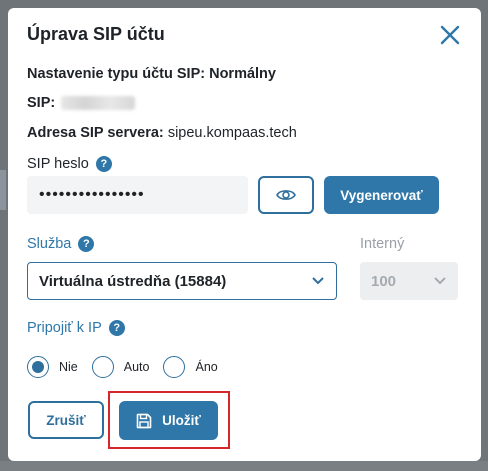 This screenshot has width=488, height=471. What do you see at coordinates (190, 367) in the screenshot?
I see `radio-ano: Áno` at bounding box center [190, 367].